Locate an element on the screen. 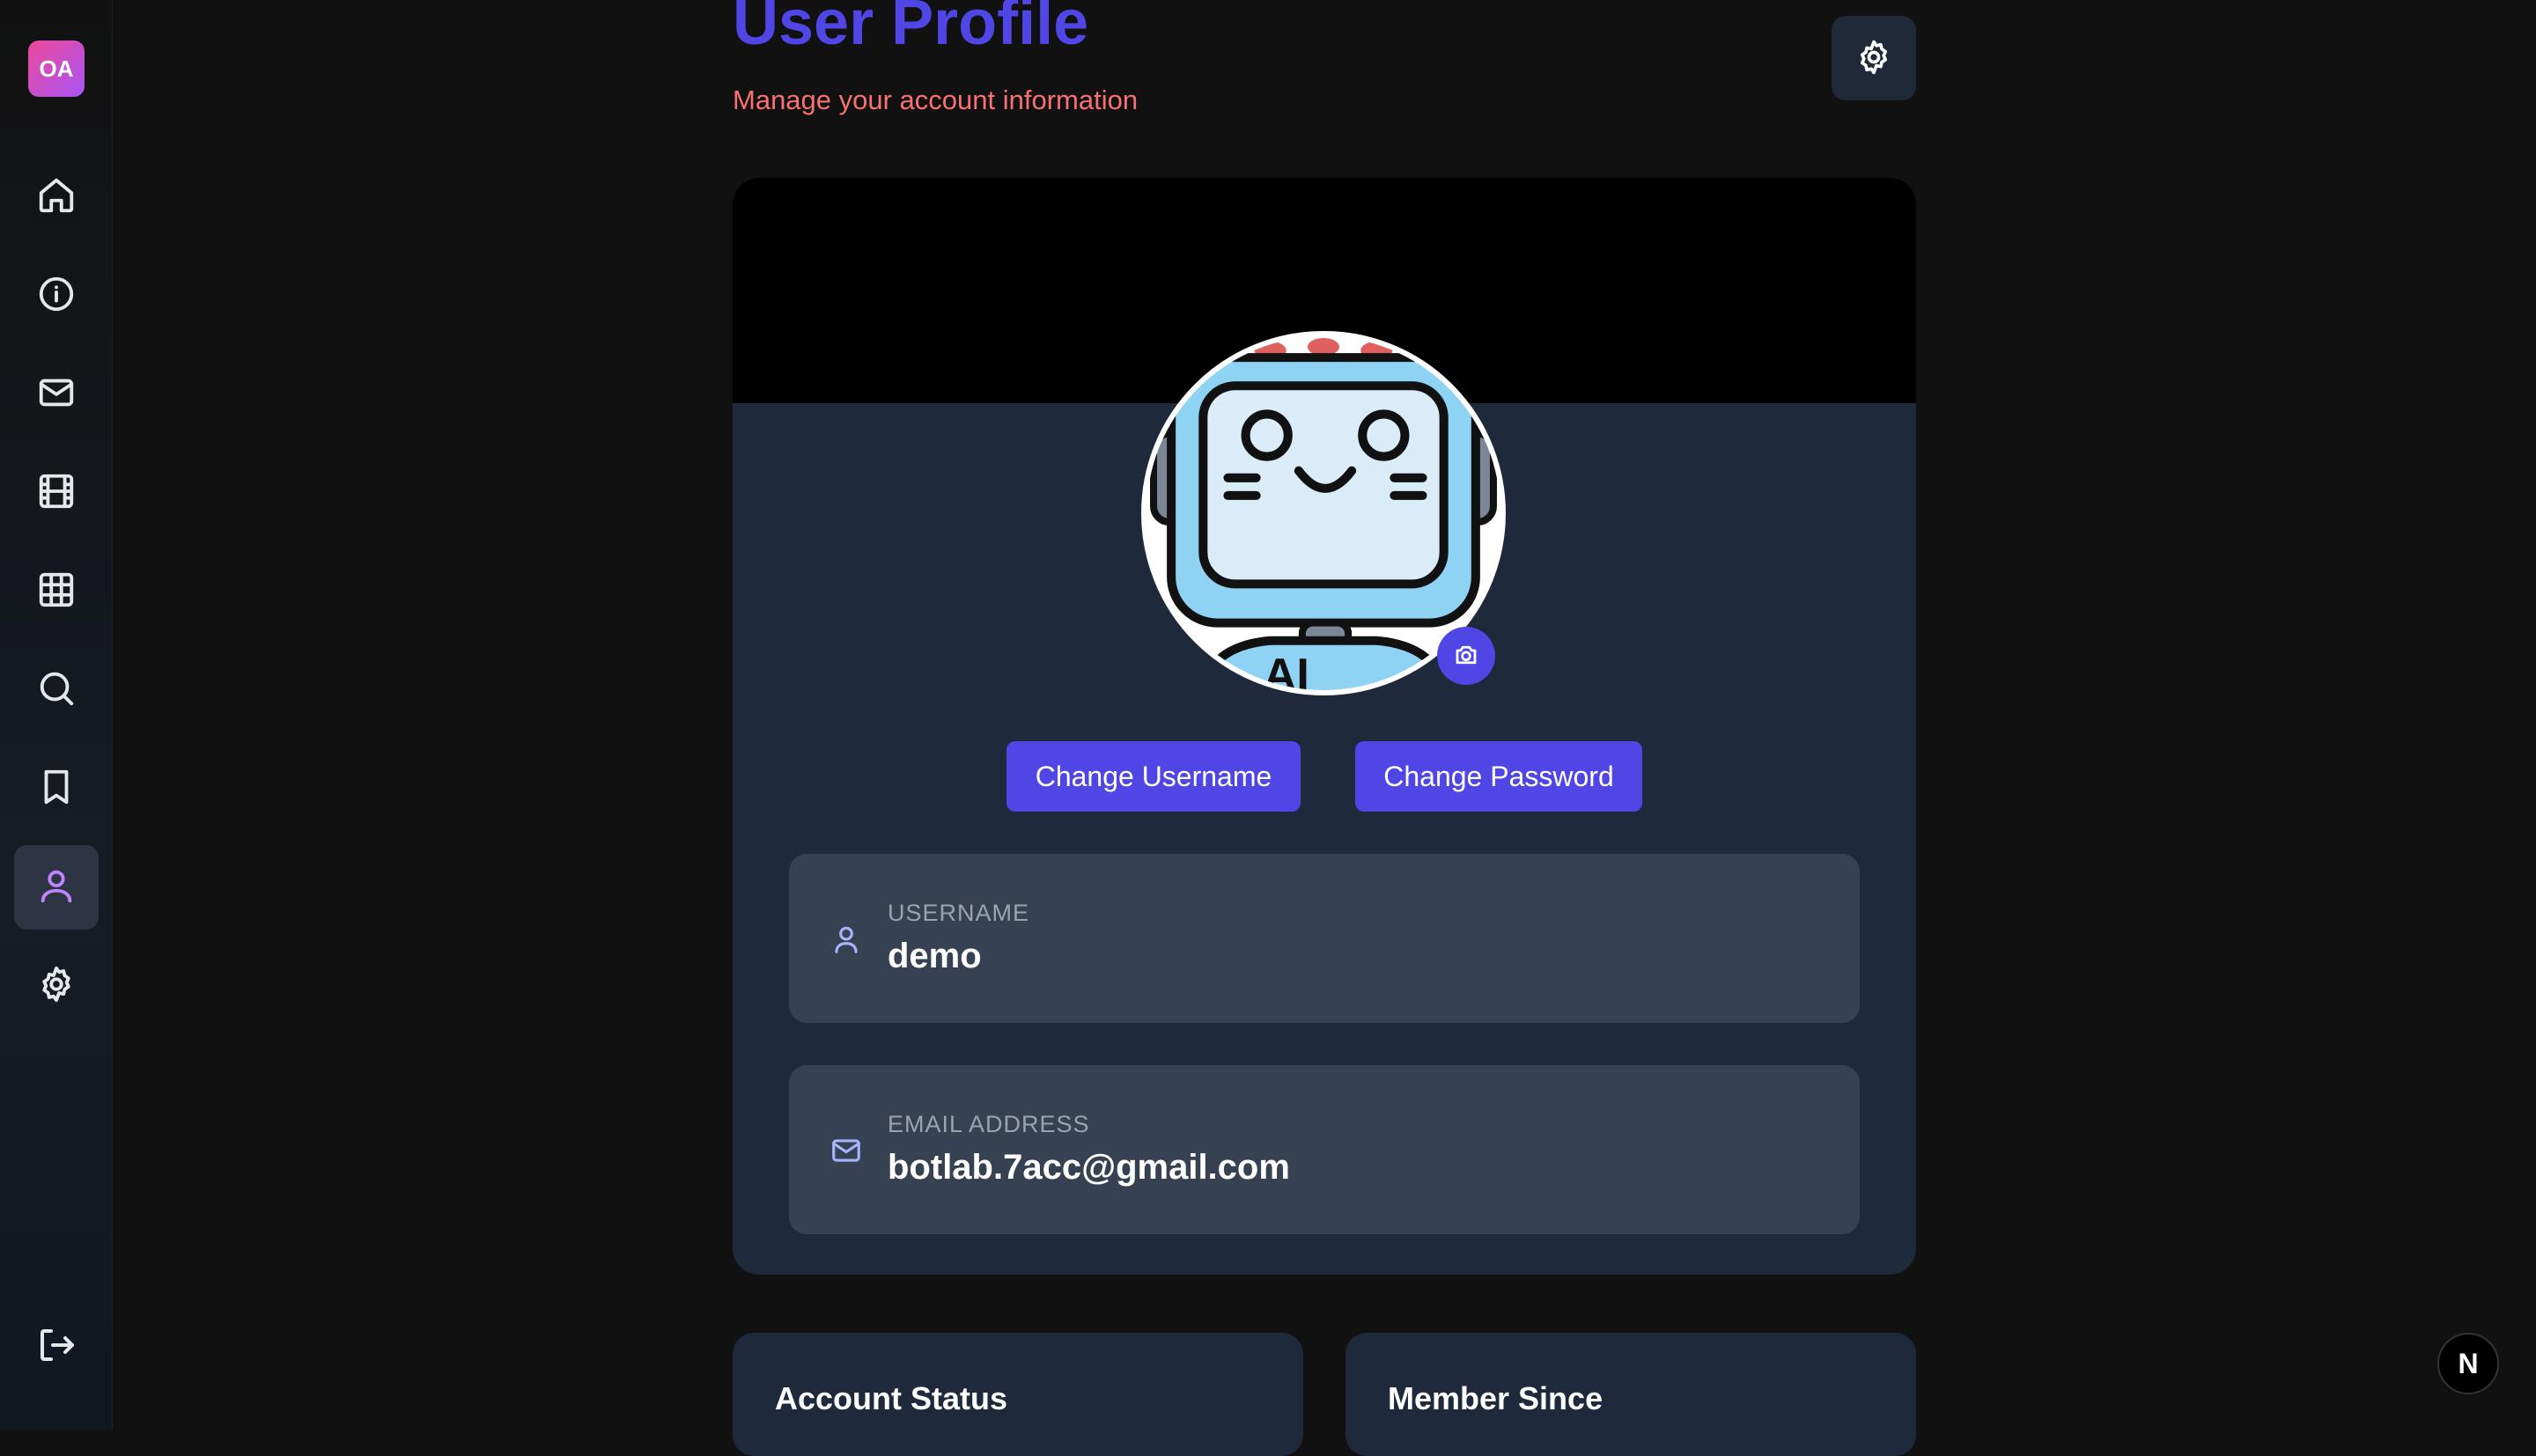 This screenshot has height=1456, width=2536. username-field: USERNAME demo is located at coordinates (1324, 938).